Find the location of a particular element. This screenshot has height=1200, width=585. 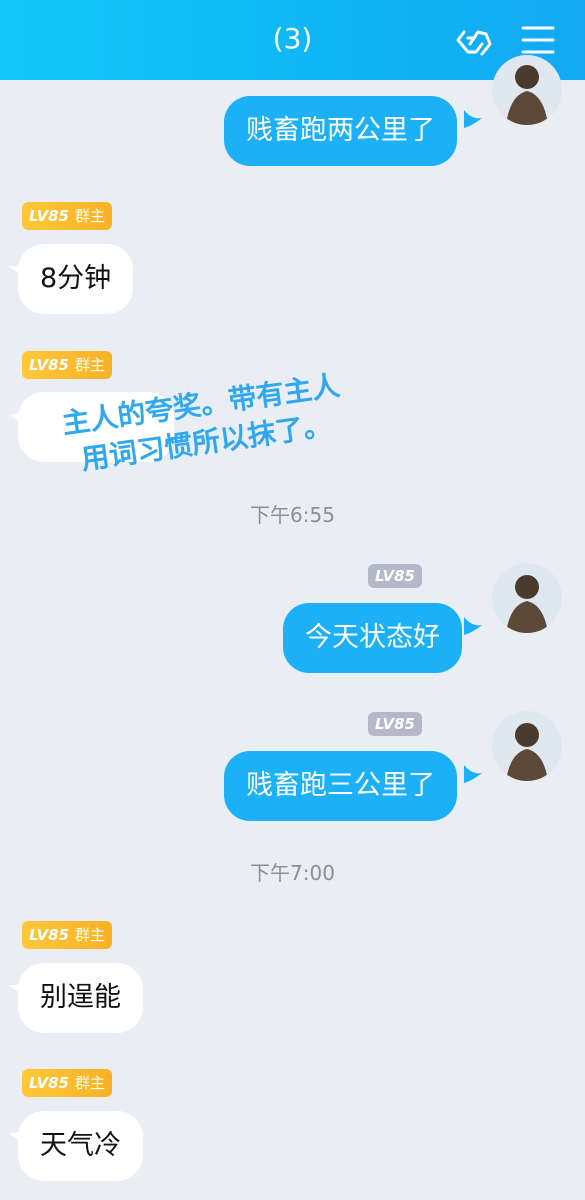

message-bubble-outgoing: 今天状态好 is located at coordinates (372, 638).